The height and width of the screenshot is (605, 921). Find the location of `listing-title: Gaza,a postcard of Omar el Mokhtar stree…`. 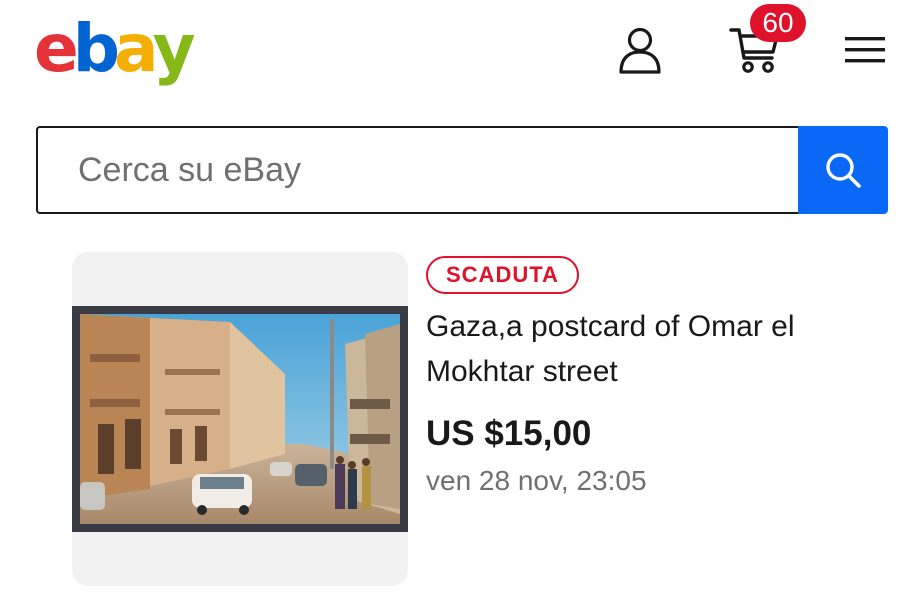

listing-title: Gaza,a postcard of Omar el Mokhtar stree… is located at coordinates (646, 349).